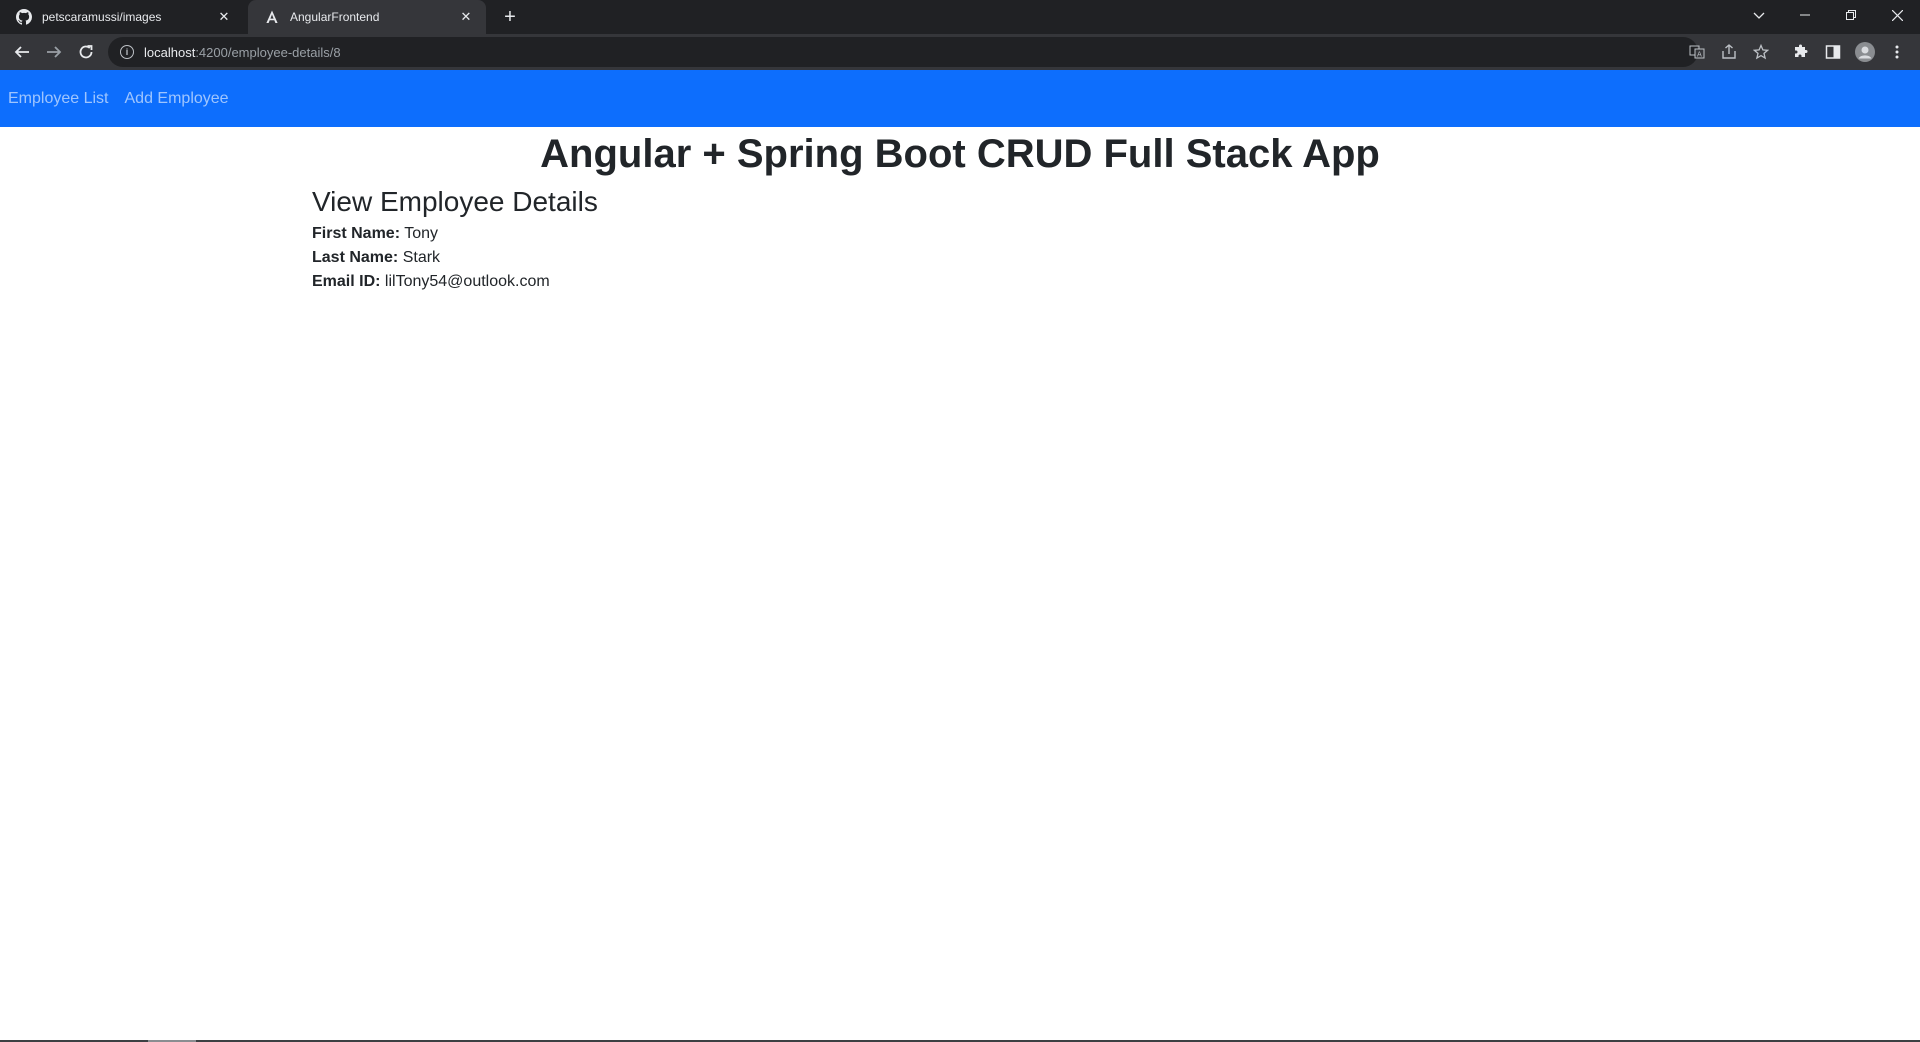  I want to click on share-icon, so click(1729, 51).